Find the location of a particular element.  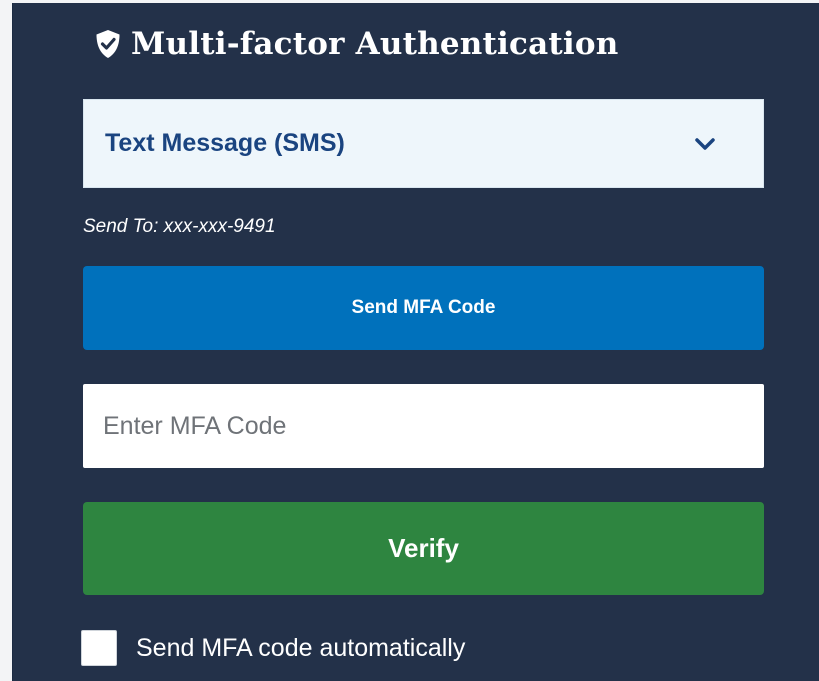

auto-send-label: Send MFA code automatically is located at coordinates (301, 647).